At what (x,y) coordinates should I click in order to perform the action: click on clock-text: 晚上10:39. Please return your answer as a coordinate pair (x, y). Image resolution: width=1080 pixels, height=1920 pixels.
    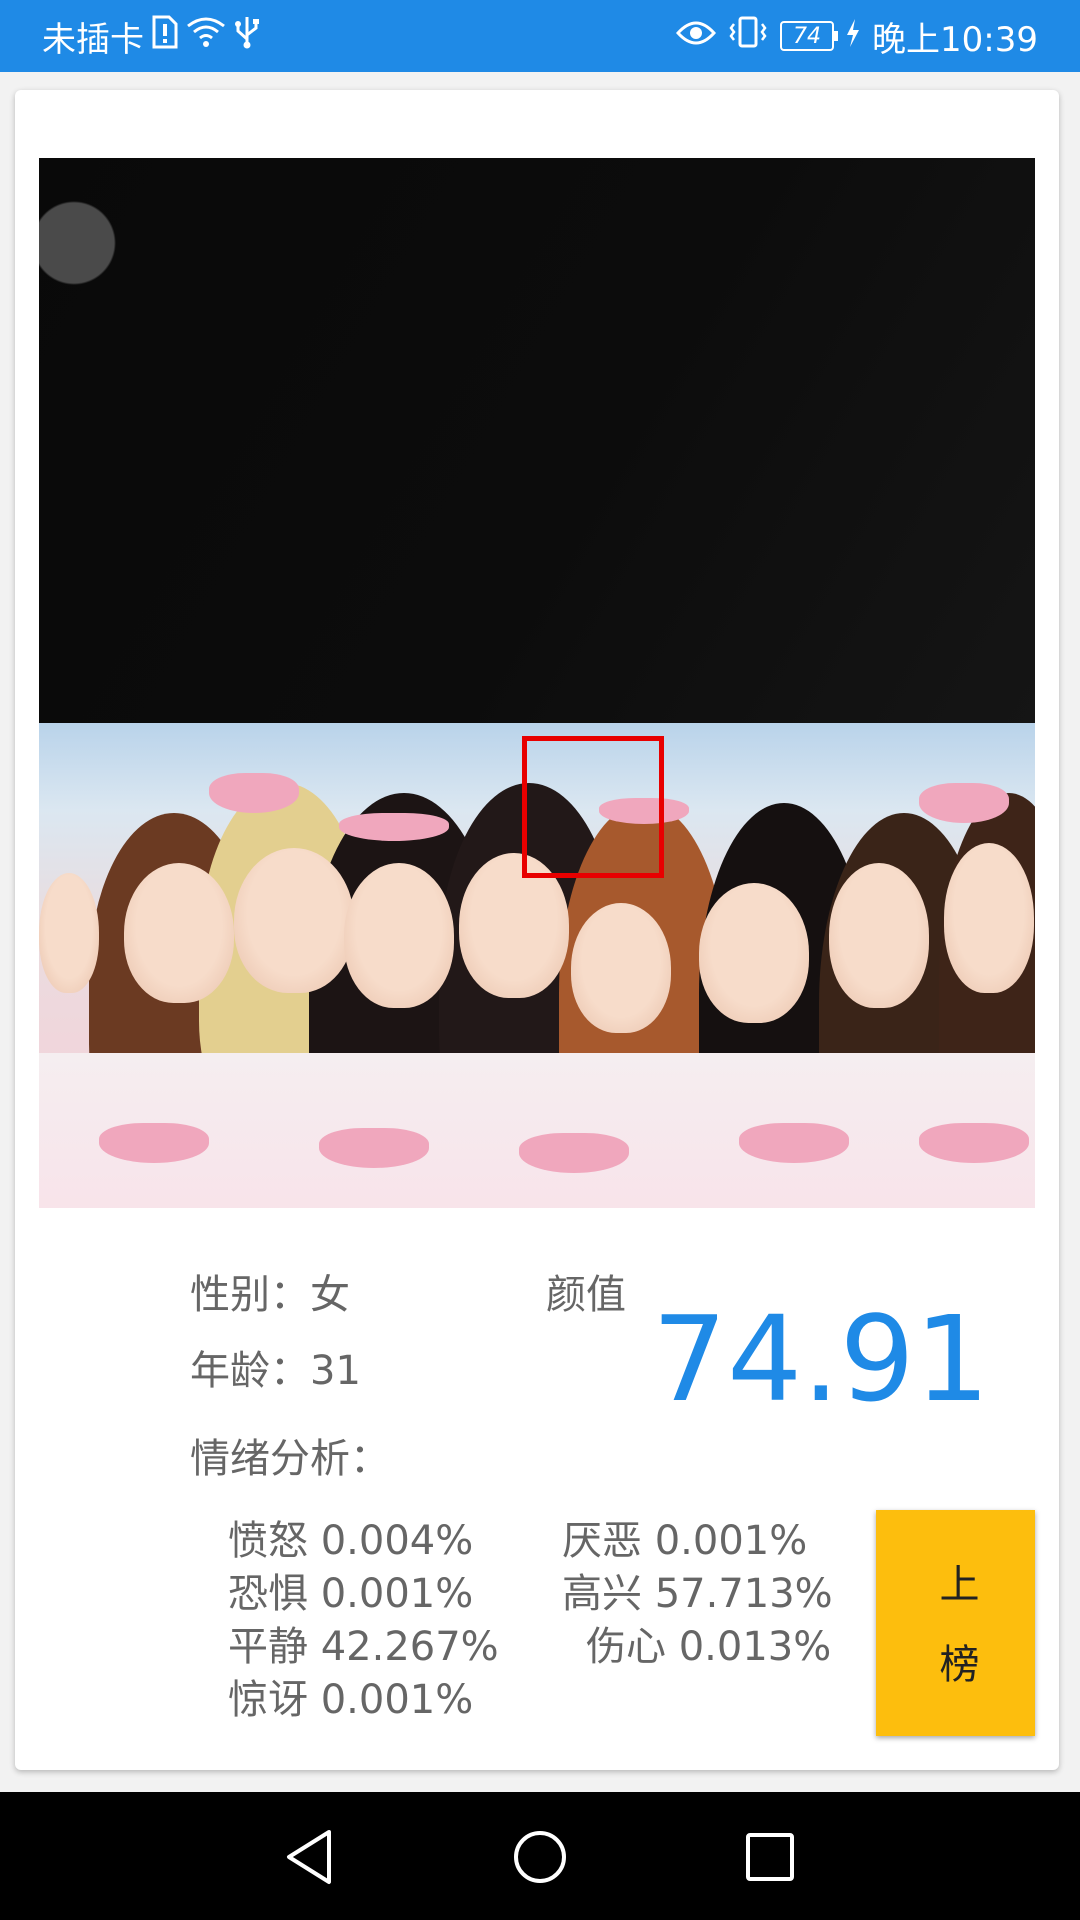
    Looking at the image, I should click on (955, 39).